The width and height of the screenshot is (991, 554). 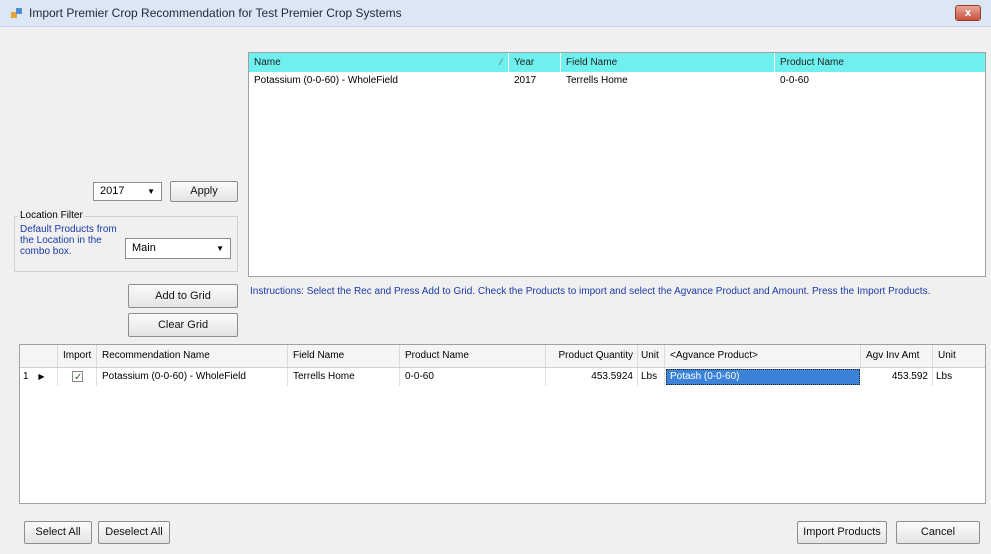 What do you see at coordinates (26, 376) in the screenshot?
I see `row-number: 1` at bounding box center [26, 376].